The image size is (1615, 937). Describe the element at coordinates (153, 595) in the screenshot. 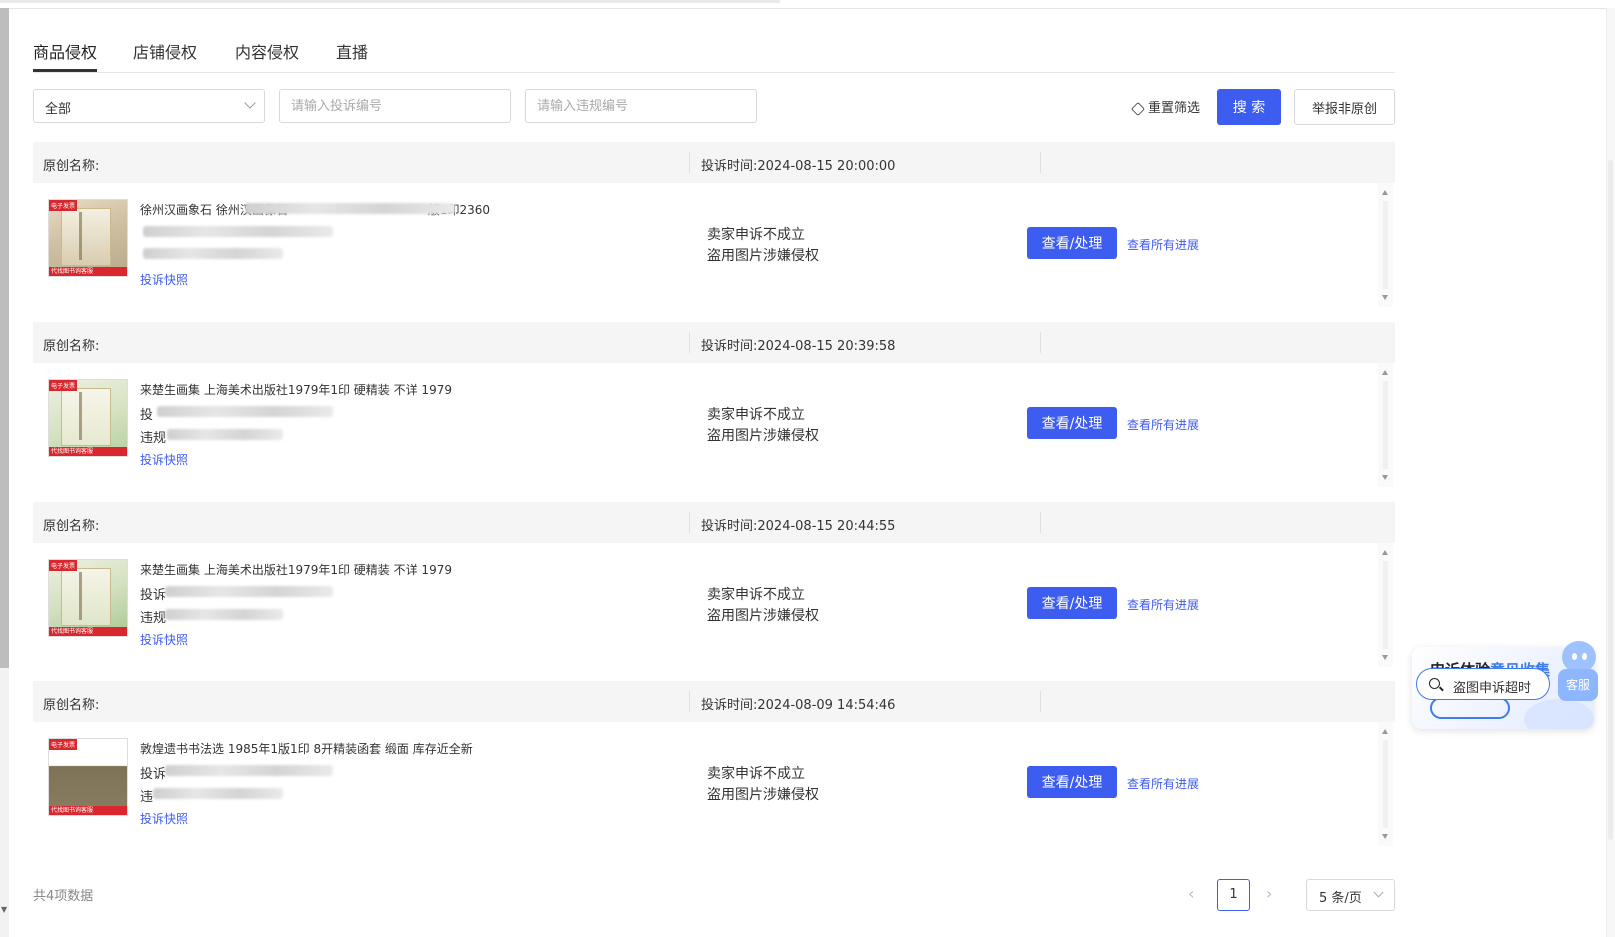

I see `complaint-number-label: 投诉` at that location.